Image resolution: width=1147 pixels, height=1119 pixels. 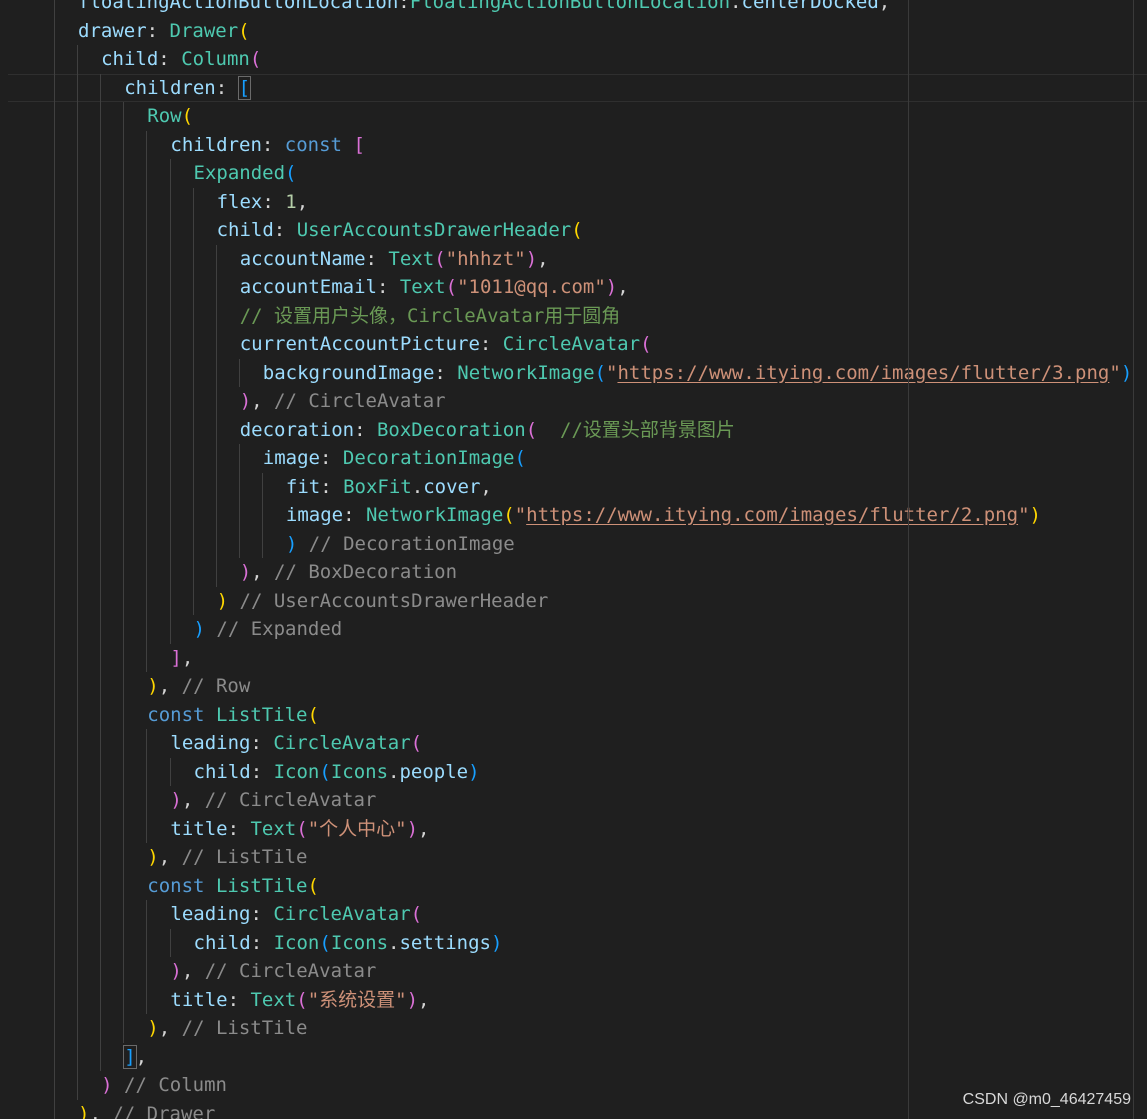 What do you see at coordinates (348, 372) in the screenshot?
I see `code-token: backgroundImage` at bounding box center [348, 372].